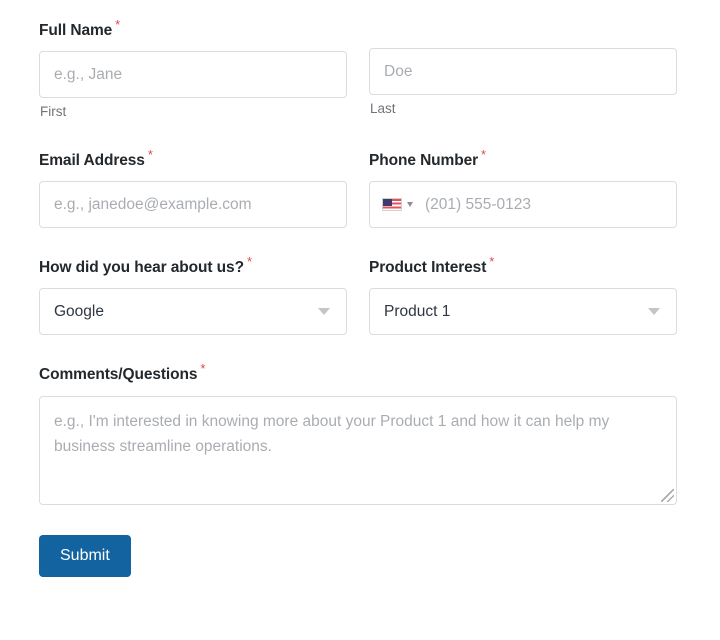 This screenshot has height=640, width=720. Describe the element at coordinates (76, 31) in the screenshot. I see `full-name-label-text: Full Name` at that location.